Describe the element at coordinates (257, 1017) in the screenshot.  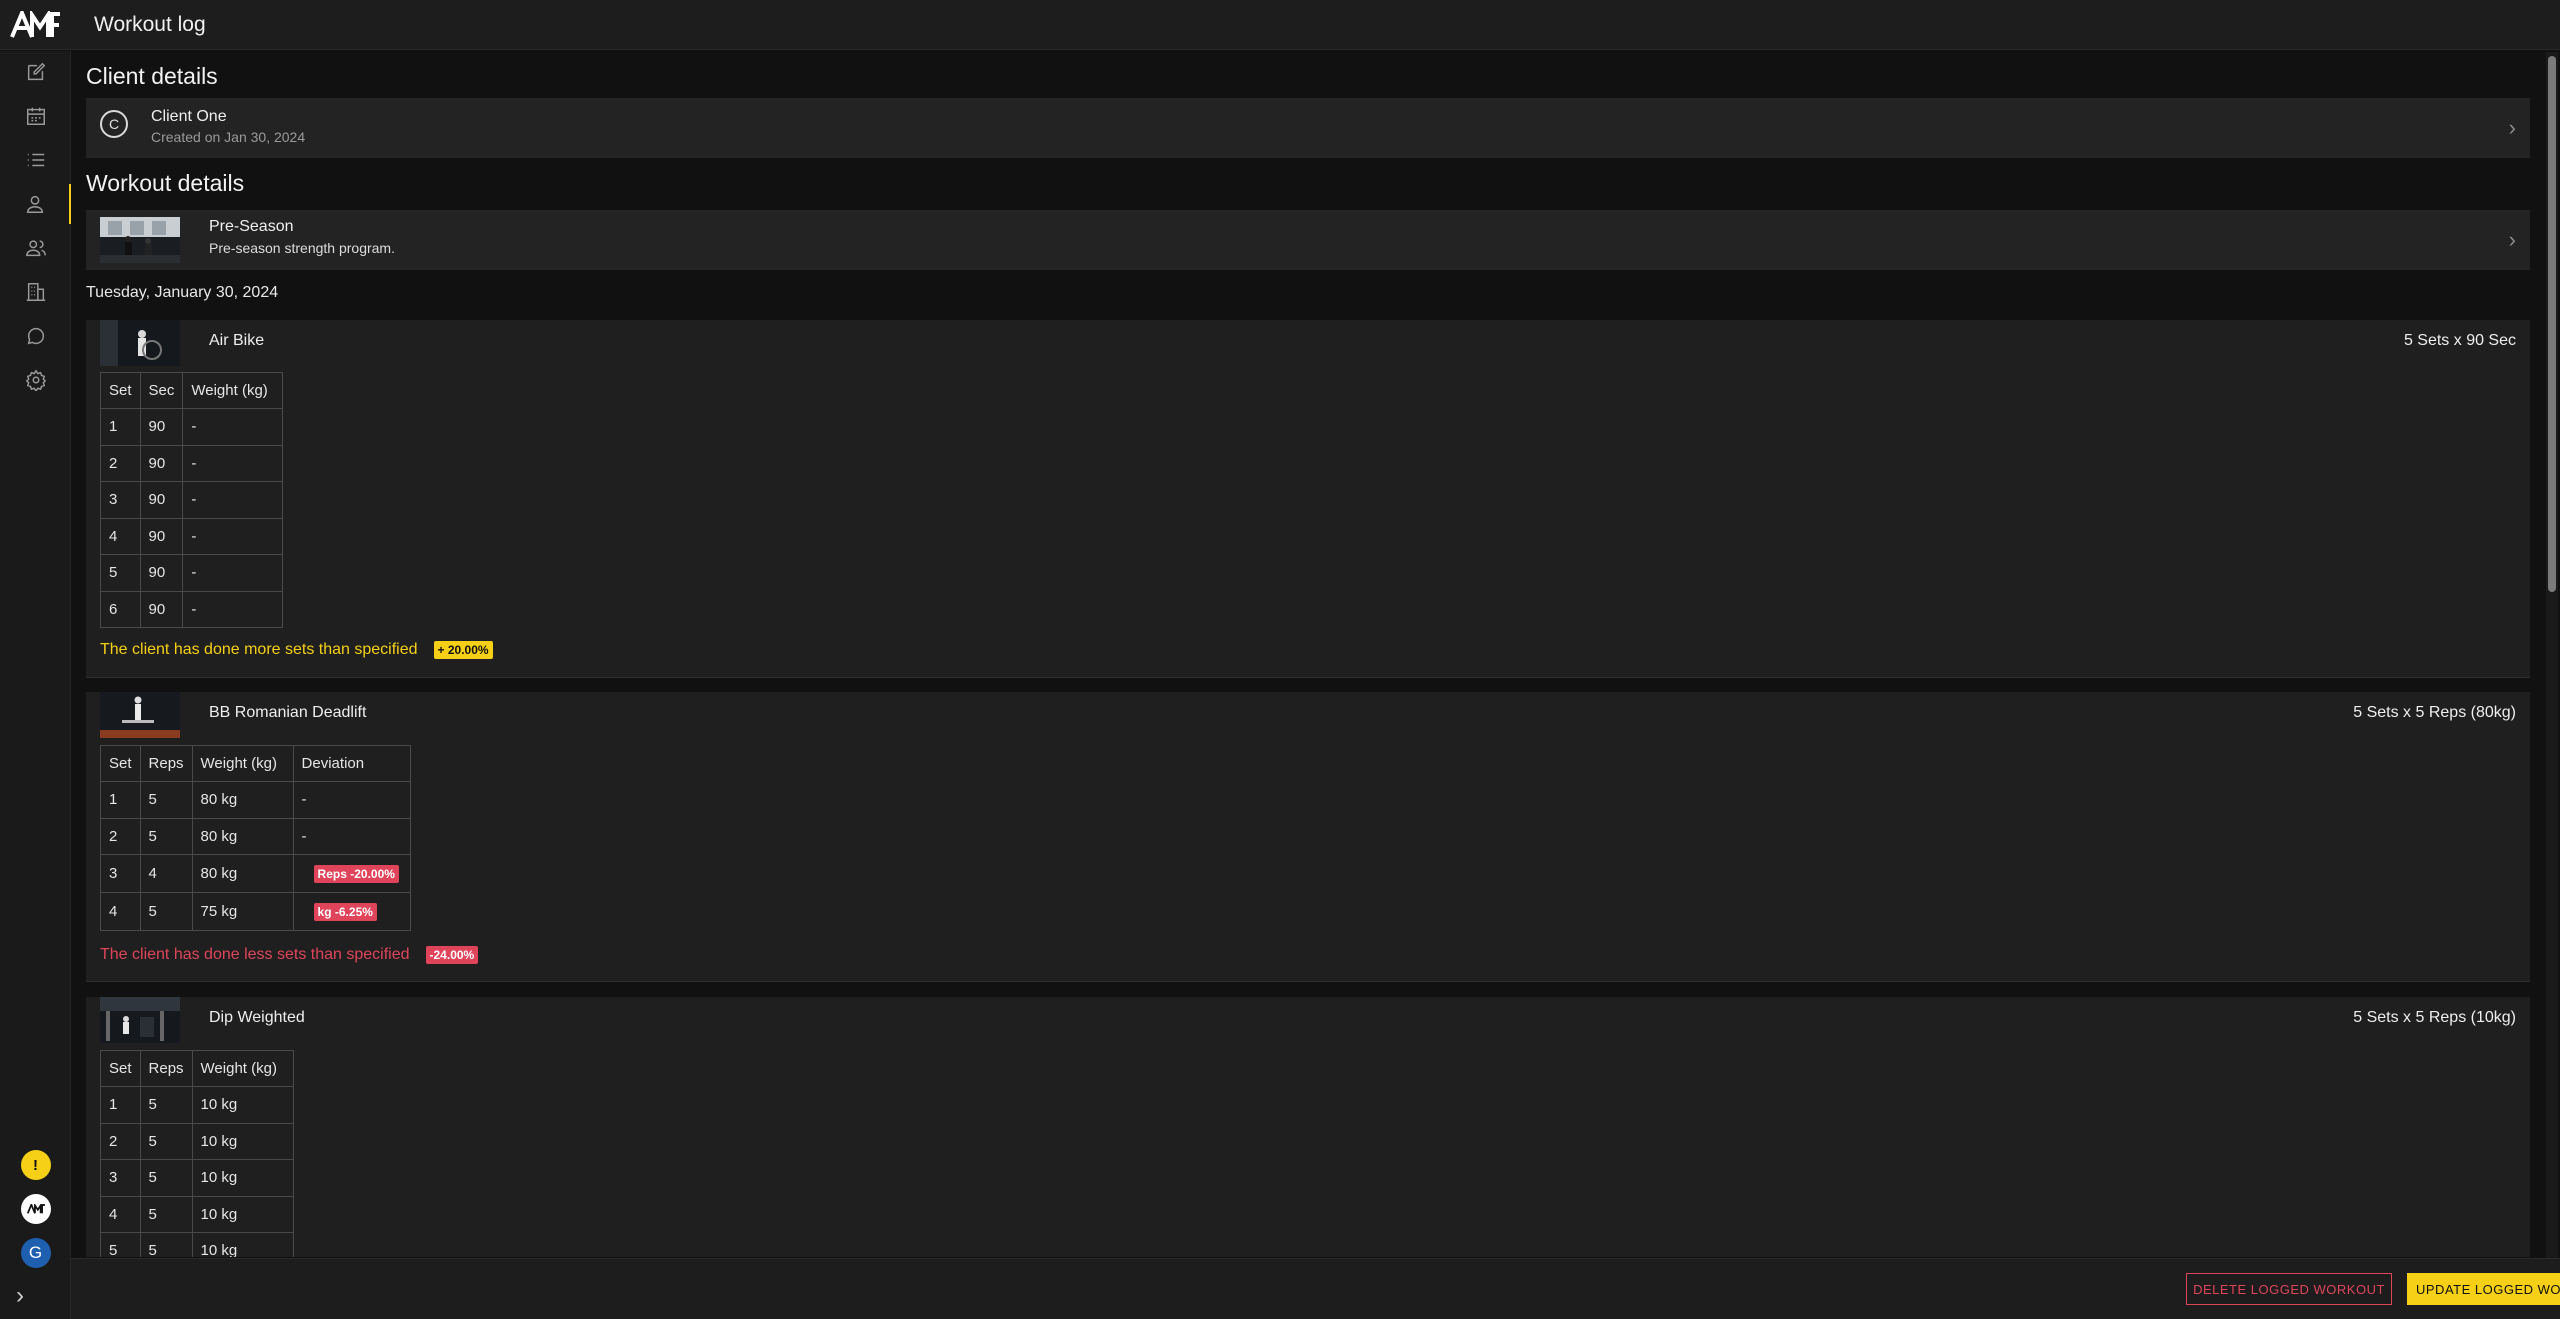
I see `exercise-name: Dip Weighted` at that location.